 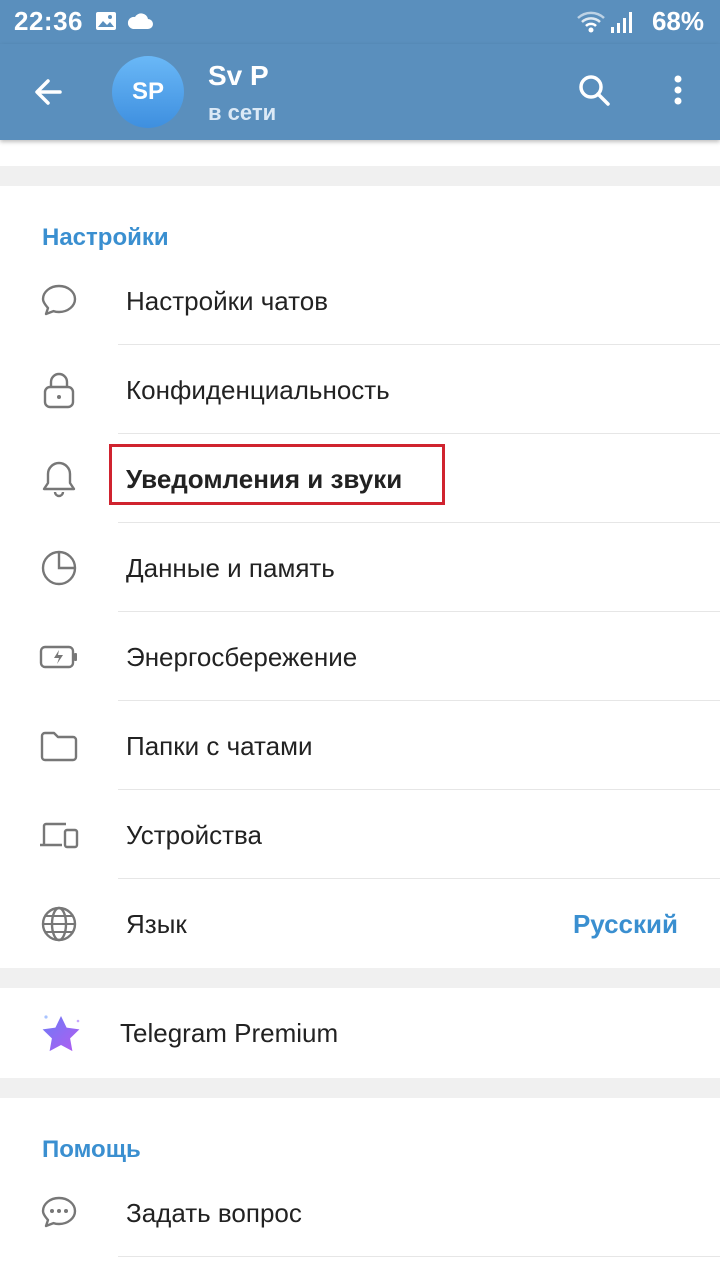 I want to click on help-section: Помощь Задать вопрос, so click(x=360, y=1189).